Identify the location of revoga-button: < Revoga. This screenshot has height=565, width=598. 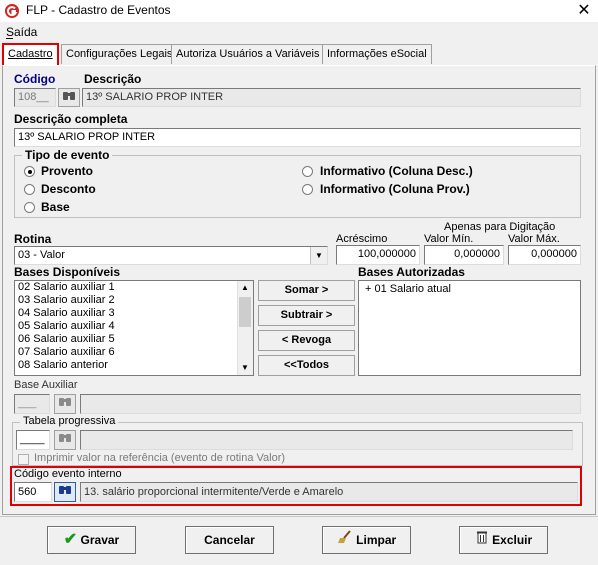
(306, 340).